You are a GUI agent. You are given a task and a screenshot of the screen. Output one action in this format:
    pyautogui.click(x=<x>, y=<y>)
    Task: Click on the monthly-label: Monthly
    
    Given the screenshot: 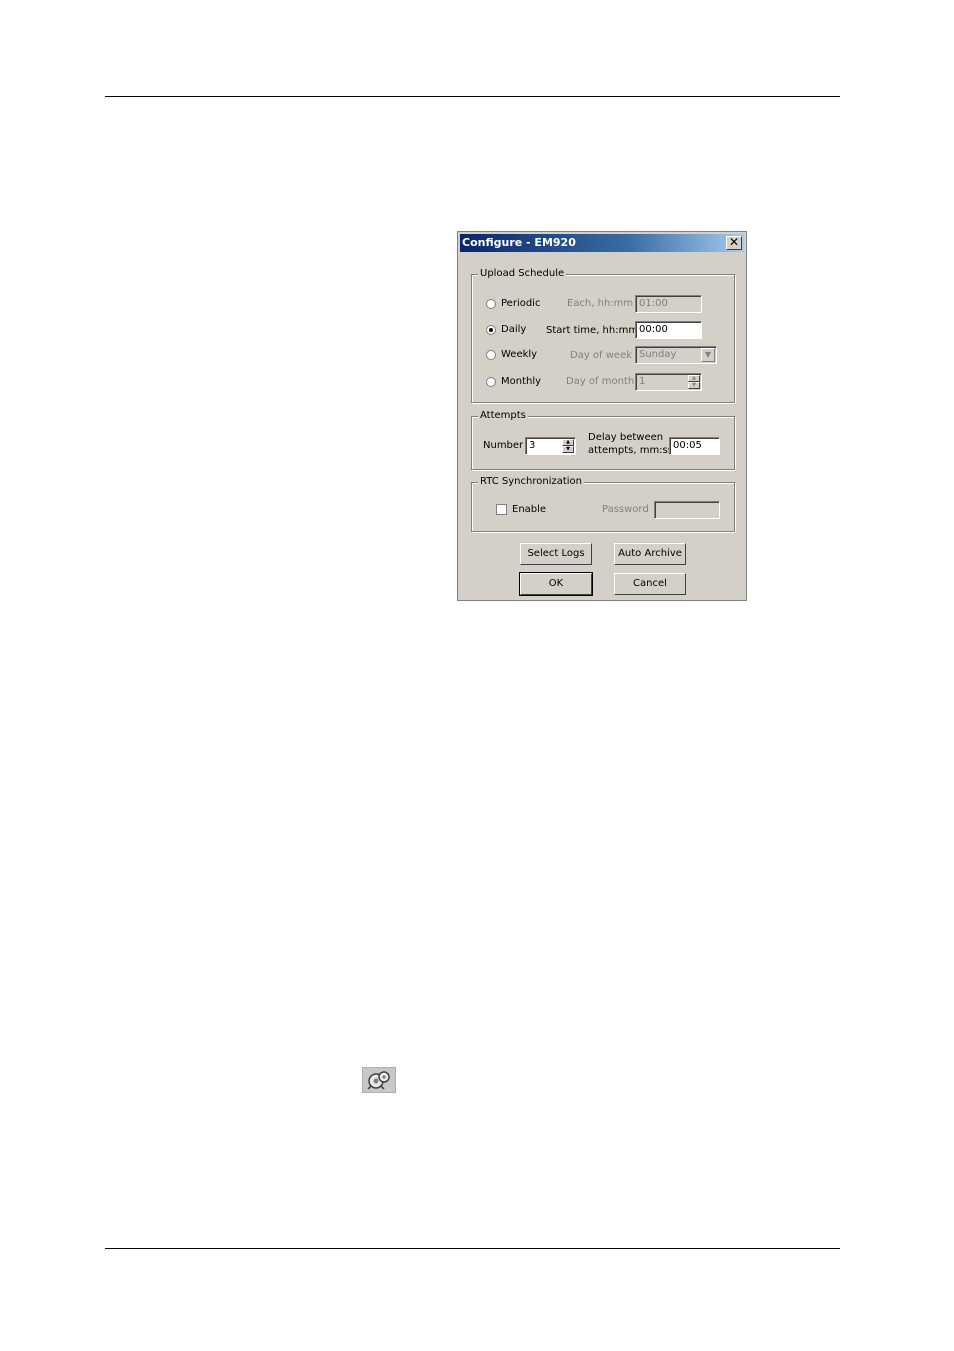 What is the action you would take?
    pyautogui.click(x=521, y=381)
    